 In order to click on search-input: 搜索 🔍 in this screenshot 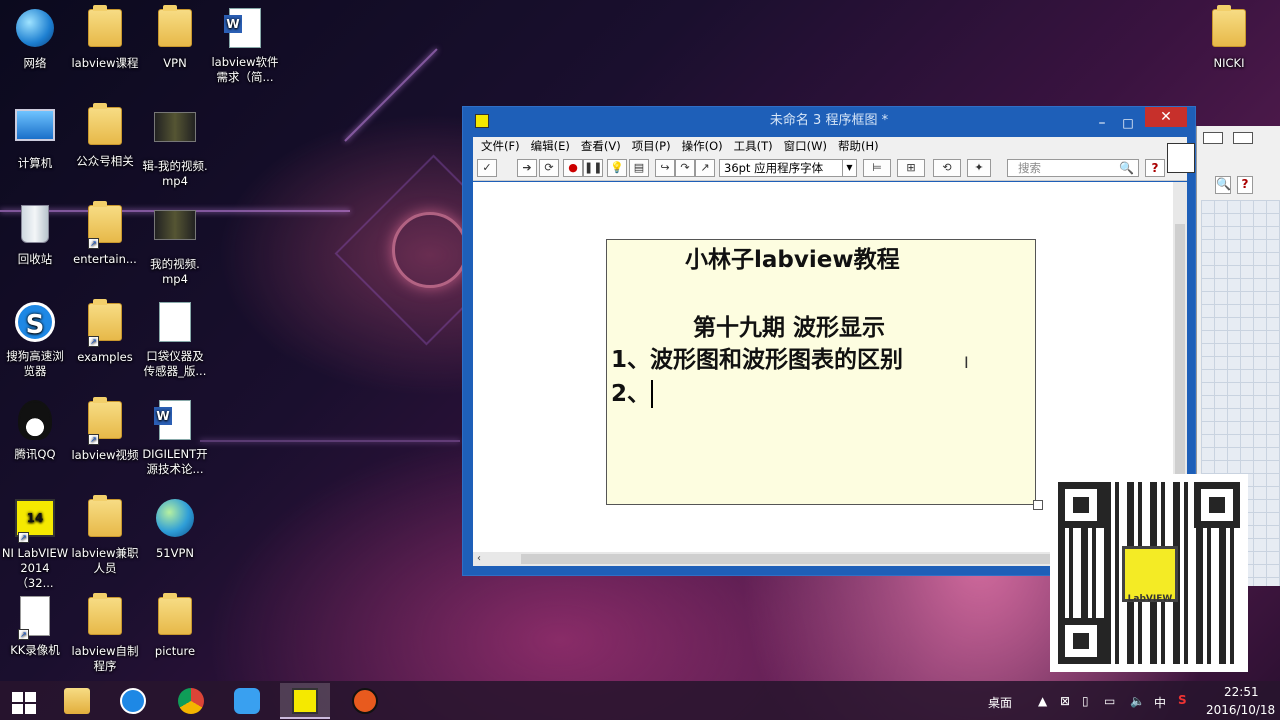, I will do `click(1073, 168)`.